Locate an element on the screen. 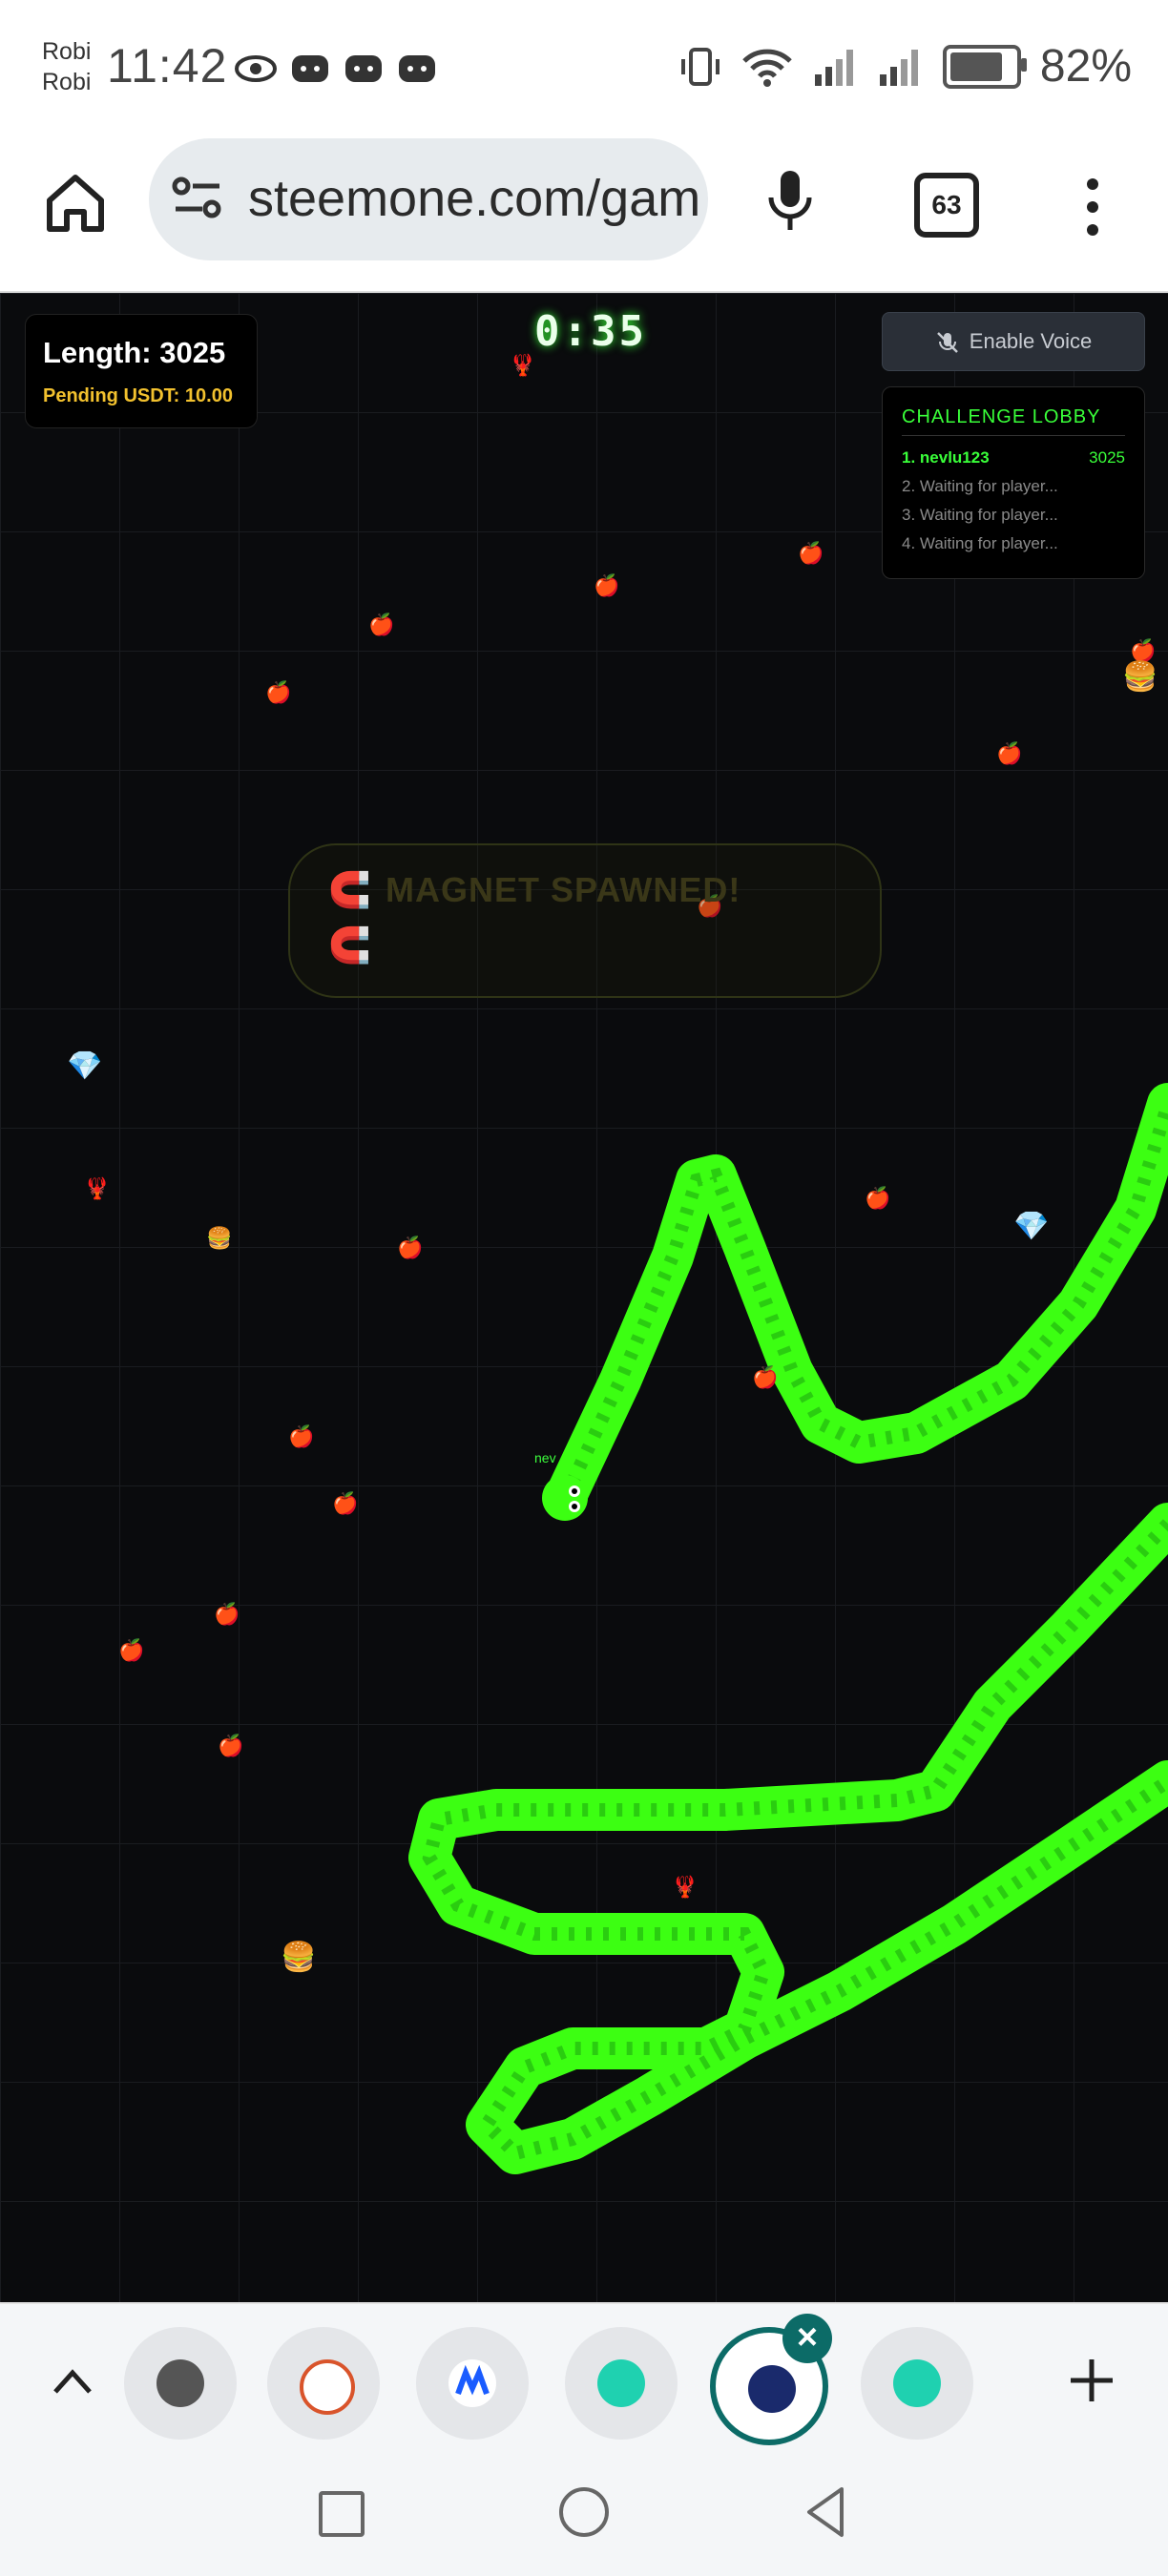 The height and width of the screenshot is (2576, 1168). home-icon is located at coordinates (76, 203).